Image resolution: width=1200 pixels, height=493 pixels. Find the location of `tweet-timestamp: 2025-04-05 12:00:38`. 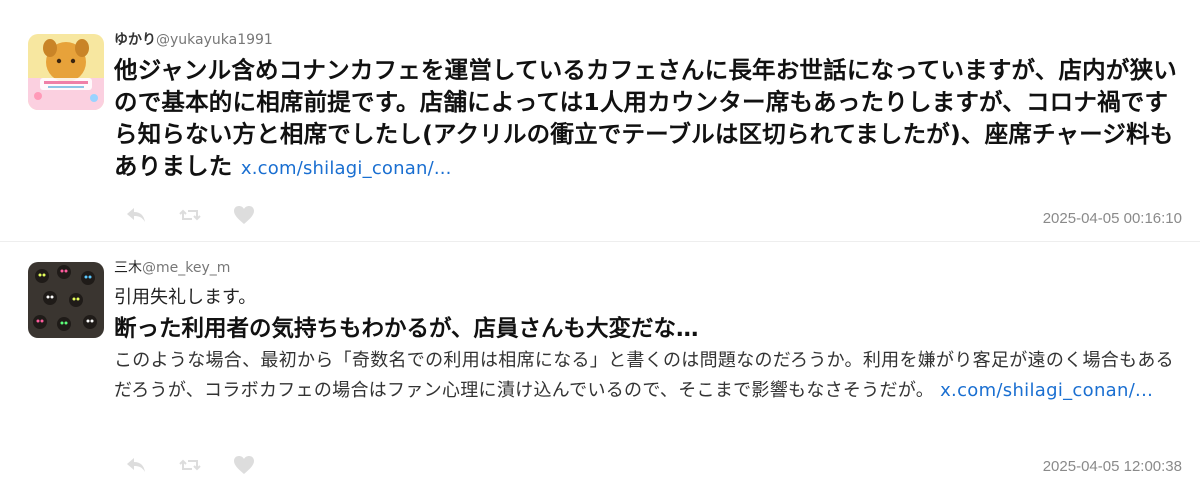

tweet-timestamp: 2025-04-05 12:00:38 is located at coordinates (1112, 466).